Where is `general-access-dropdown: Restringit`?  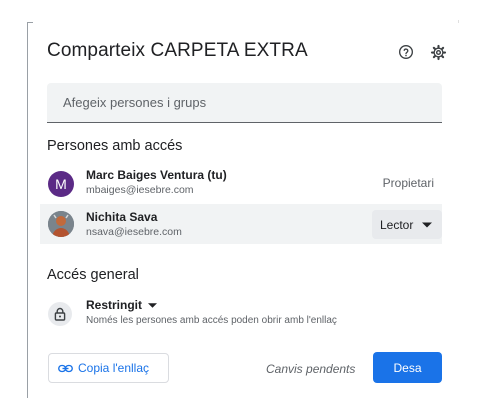 general-access-dropdown: Restringit is located at coordinates (122, 305).